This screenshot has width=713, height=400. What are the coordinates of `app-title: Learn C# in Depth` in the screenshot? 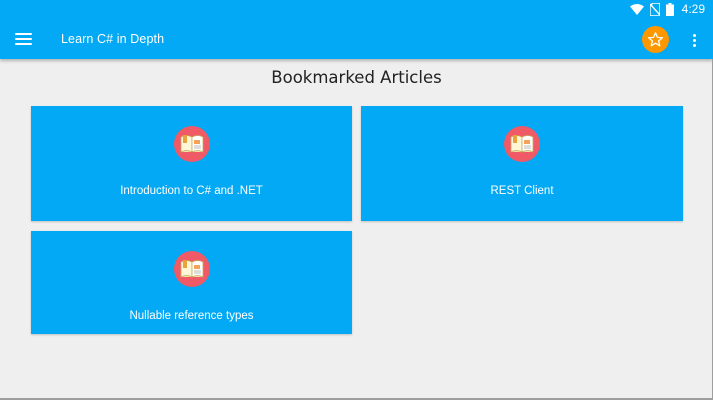 It's located at (113, 39).